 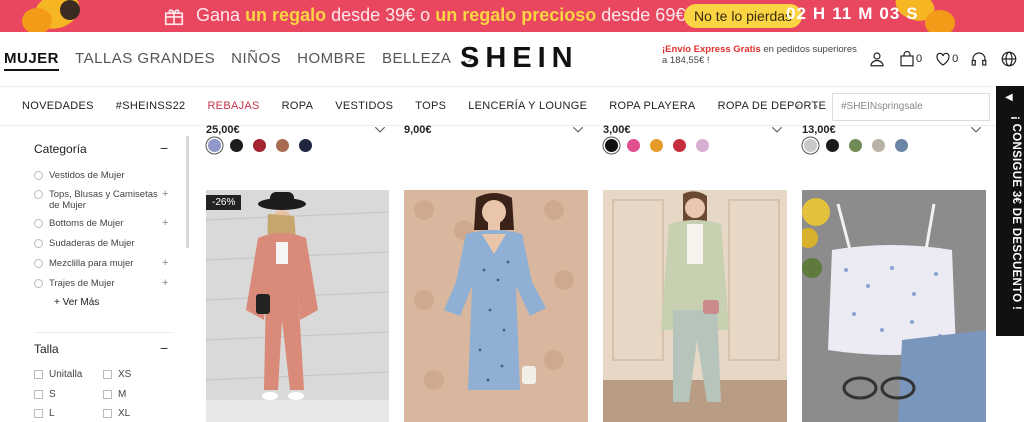 What do you see at coordinates (910, 59) in the screenshot?
I see `cart-button: 0` at bounding box center [910, 59].